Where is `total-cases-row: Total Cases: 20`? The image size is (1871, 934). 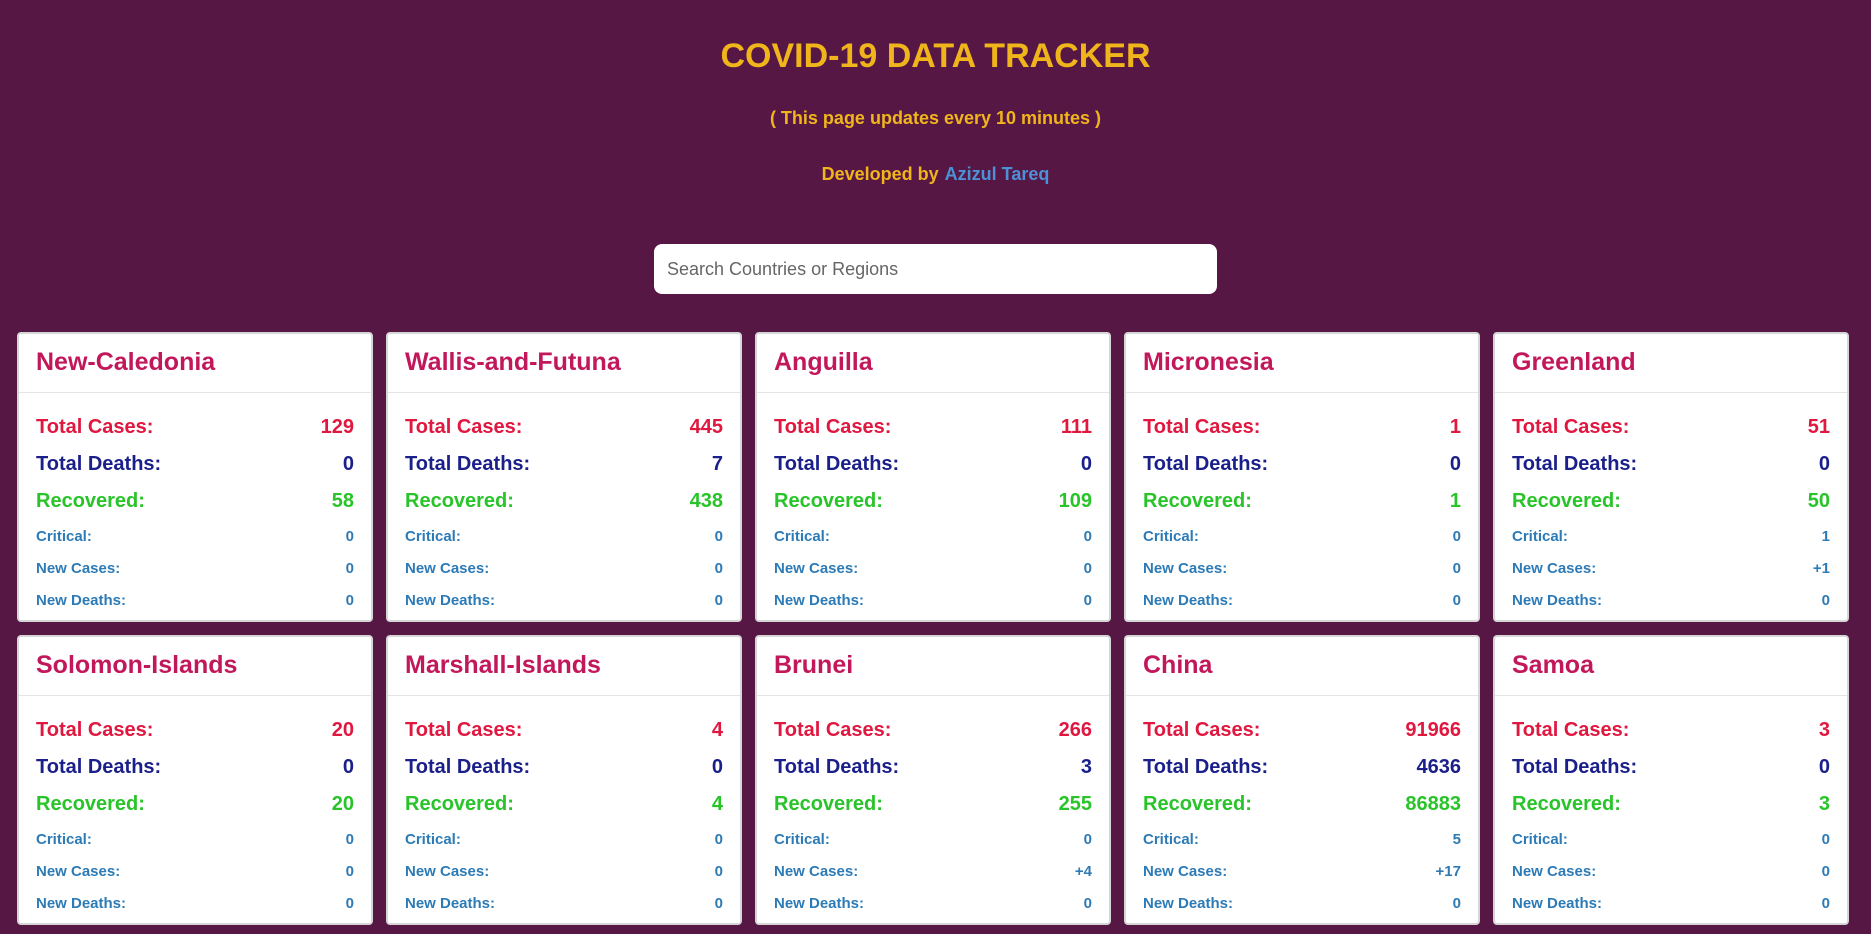
total-cases-row: Total Cases: 20 is located at coordinates (195, 730).